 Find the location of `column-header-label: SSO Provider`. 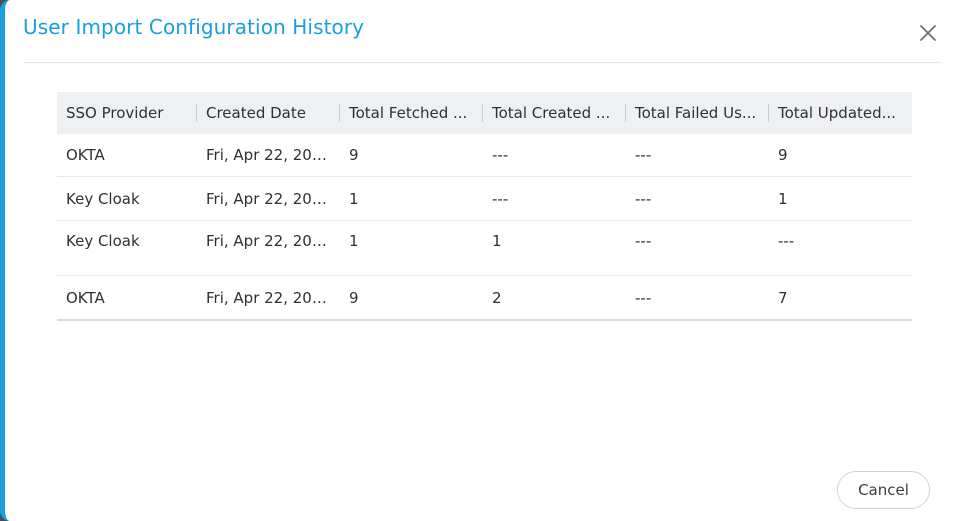

column-header-label: SSO Provider is located at coordinates (115, 113).